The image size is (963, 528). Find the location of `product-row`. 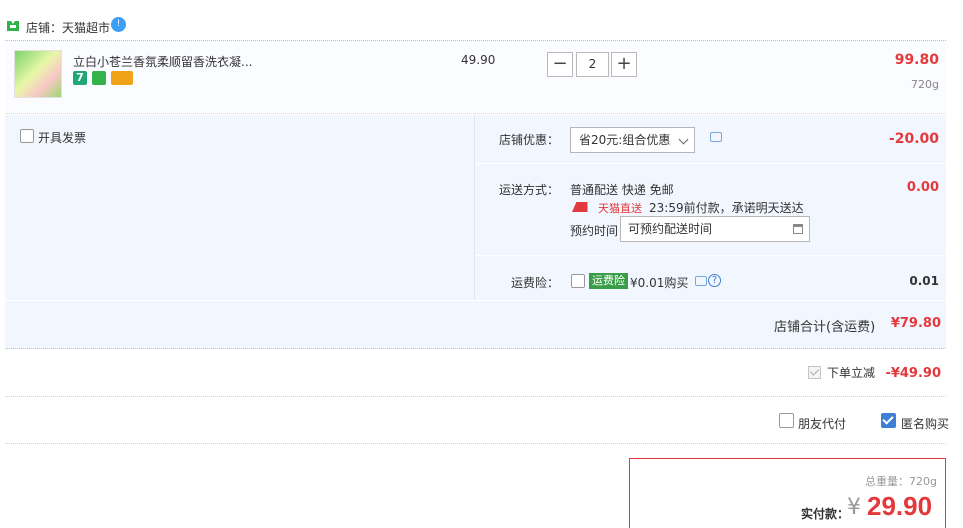

product-row is located at coordinates (475, 77).